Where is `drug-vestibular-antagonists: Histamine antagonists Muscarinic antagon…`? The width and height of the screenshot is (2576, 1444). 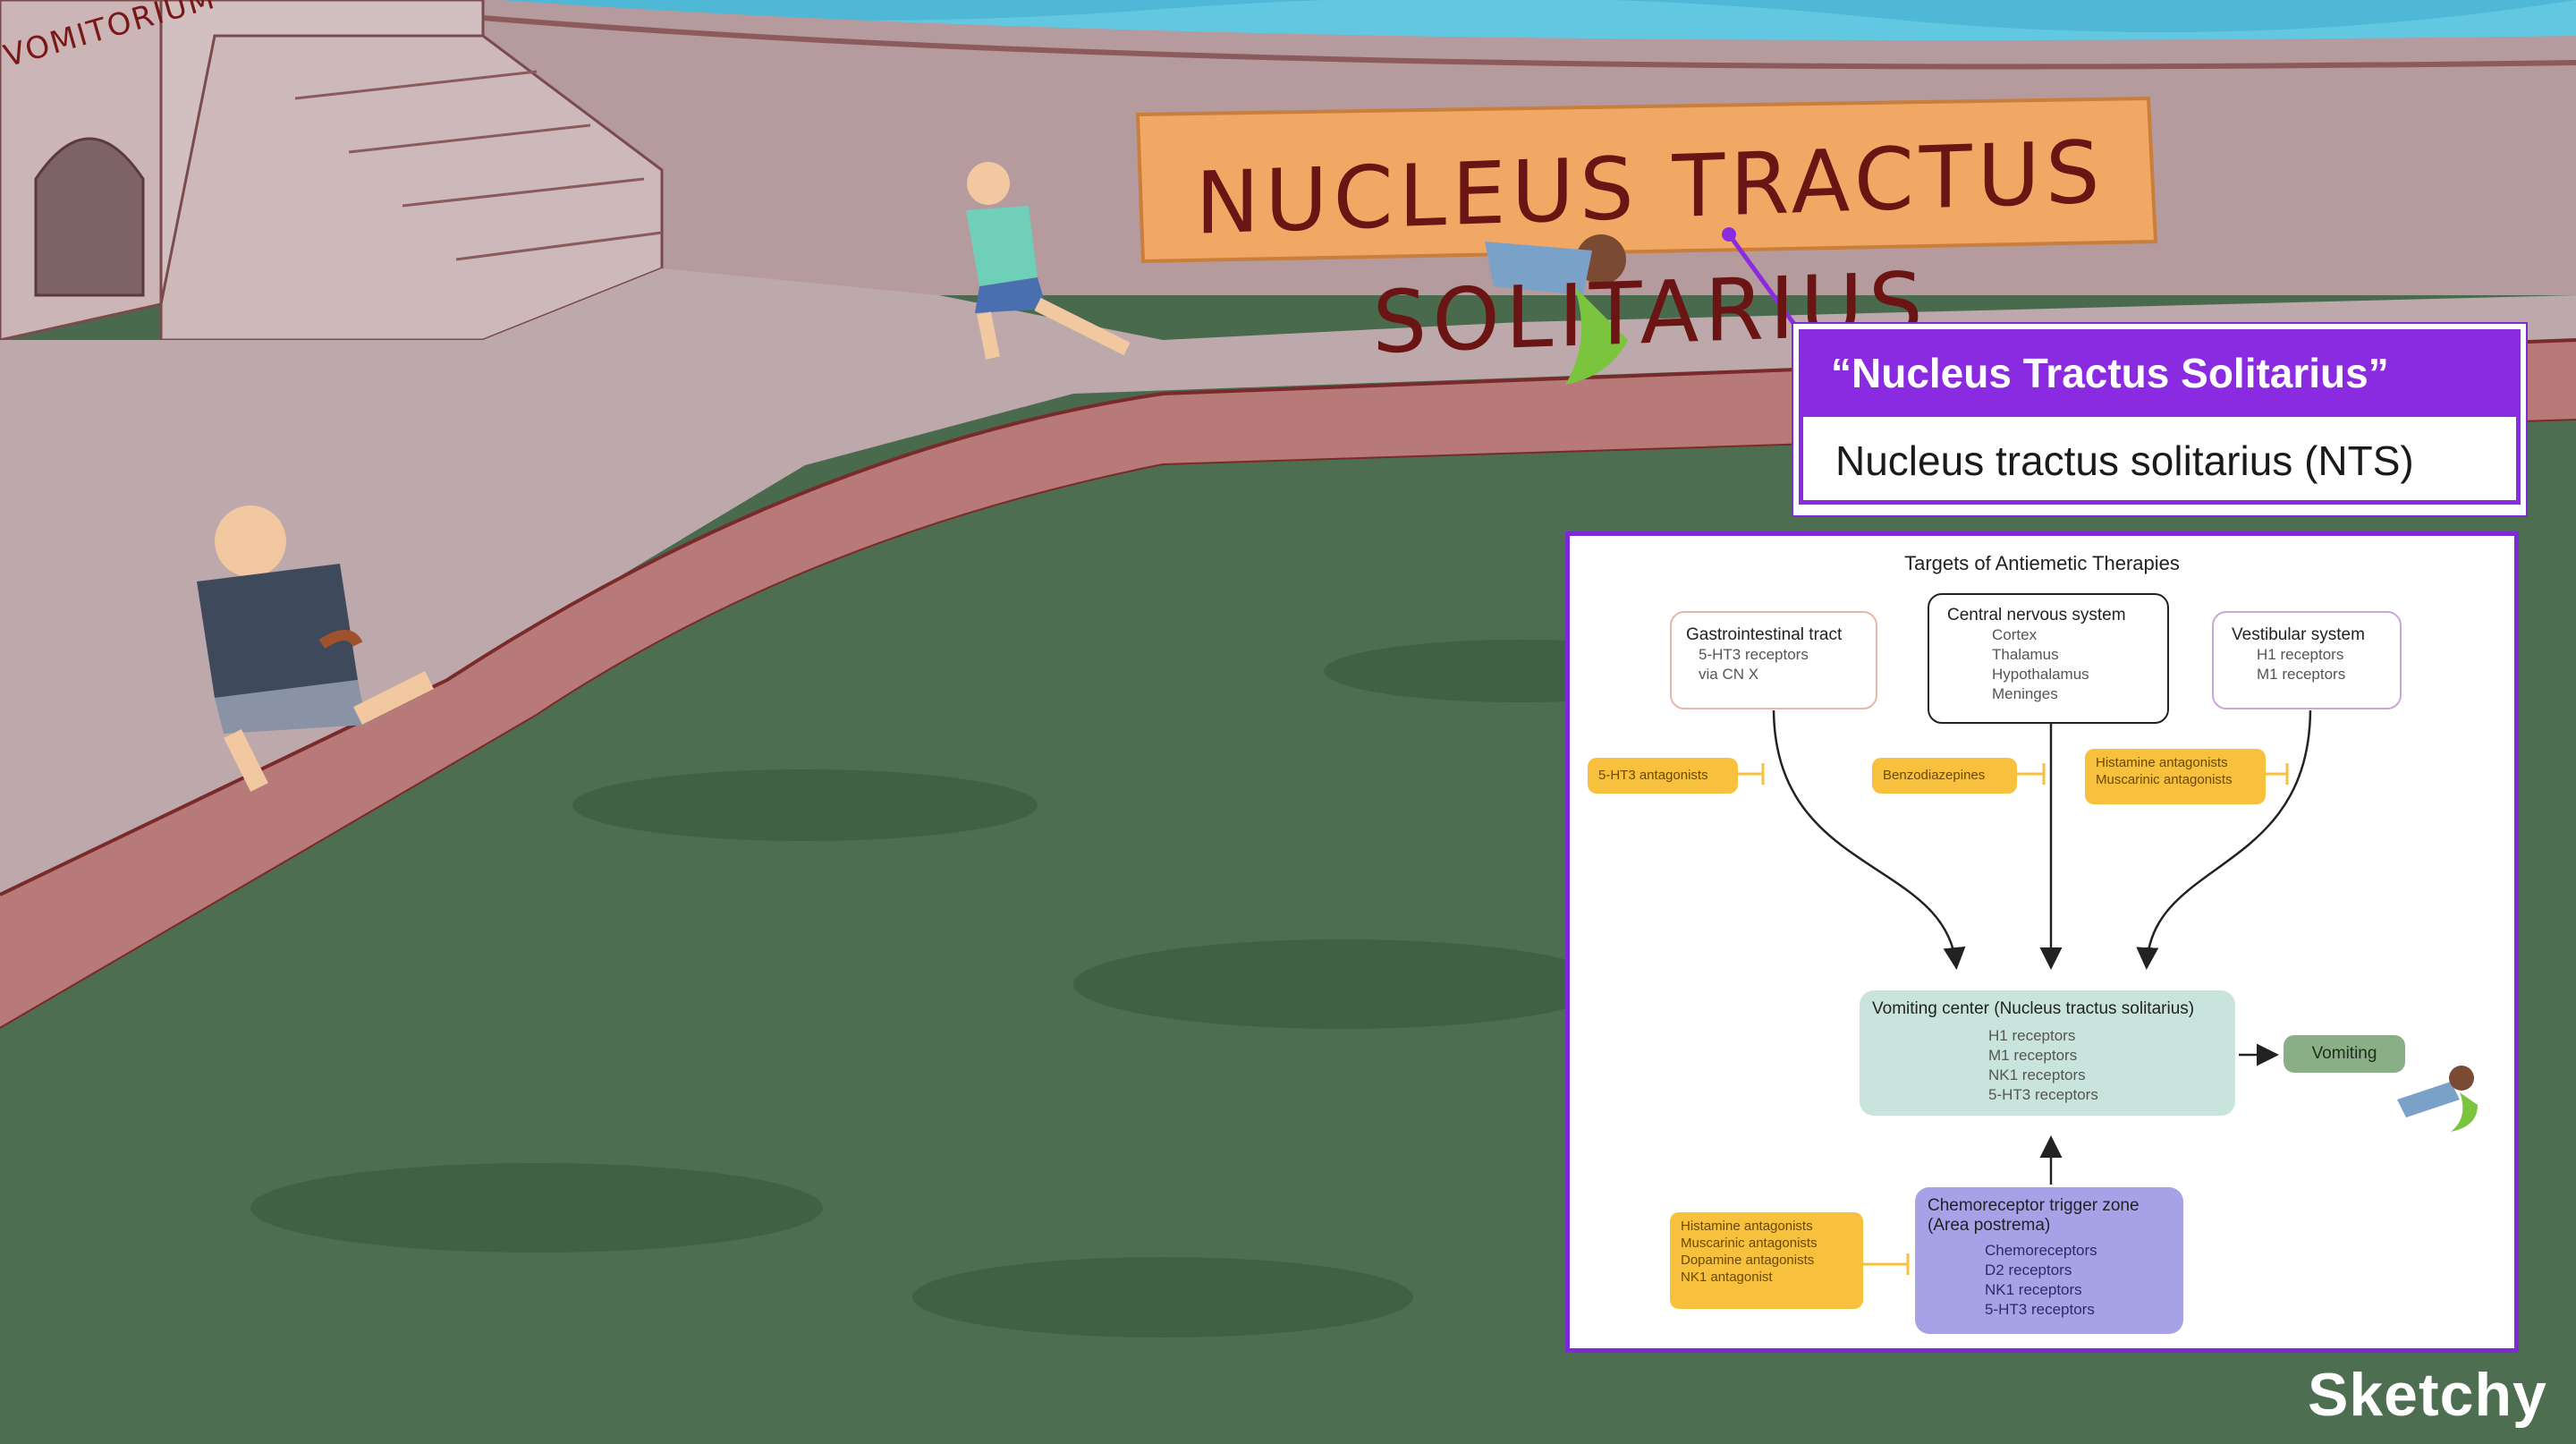 drug-vestibular-antagonists: Histamine antagonists Muscarinic antagon… is located at coordinates (2175, 776).